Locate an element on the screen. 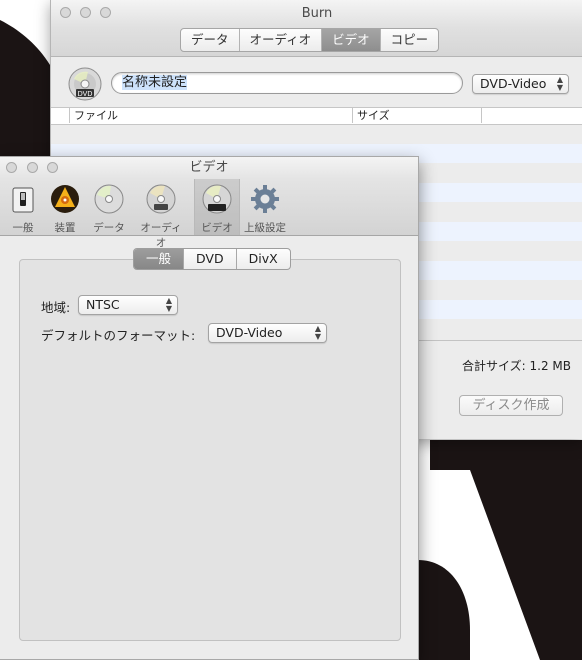 The image size is (582, 660). prefs-tabs: 一般 DVD DivX is located at coordinates (212, 259).